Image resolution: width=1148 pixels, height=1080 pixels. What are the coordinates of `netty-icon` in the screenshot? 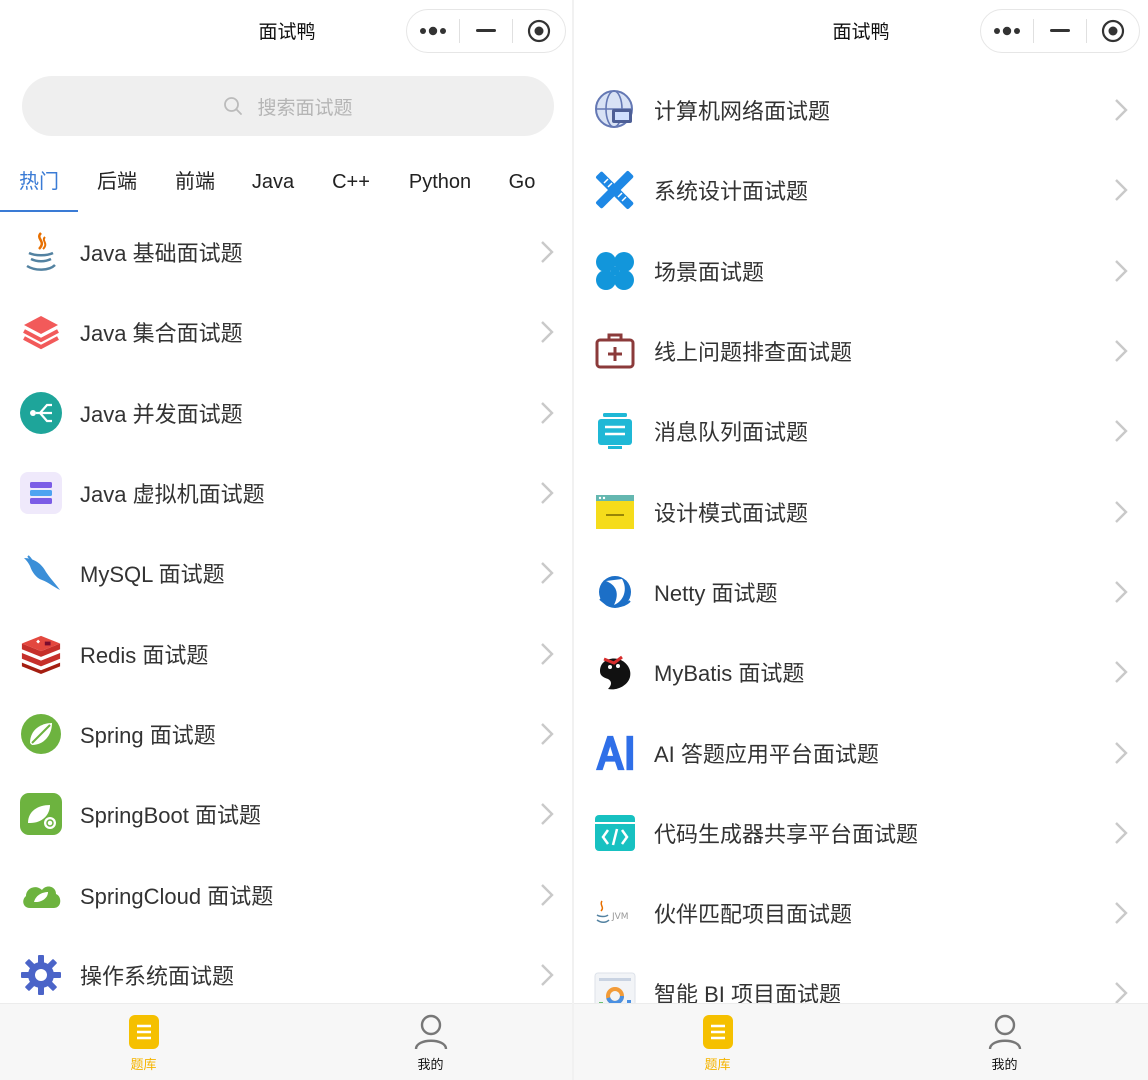 It's located at (615, 592).